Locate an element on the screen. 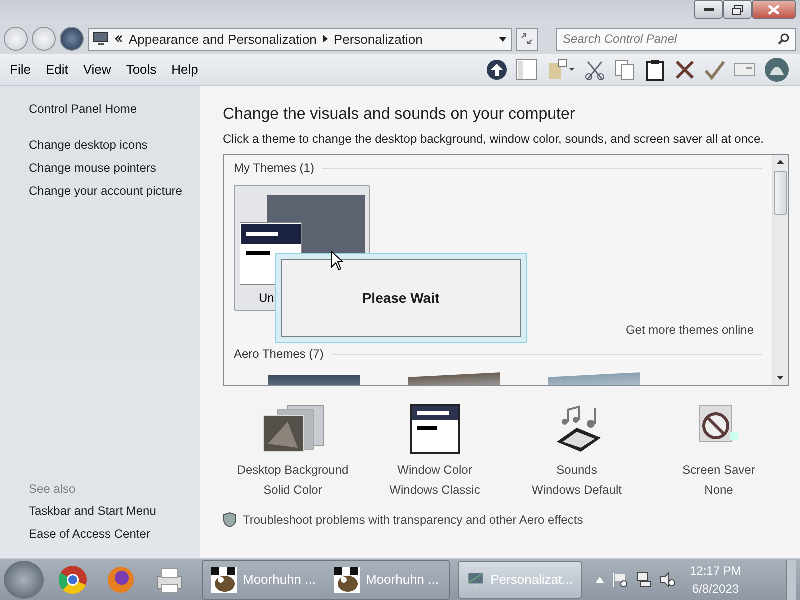  monitor-icon is located at coordinates (101, 39).